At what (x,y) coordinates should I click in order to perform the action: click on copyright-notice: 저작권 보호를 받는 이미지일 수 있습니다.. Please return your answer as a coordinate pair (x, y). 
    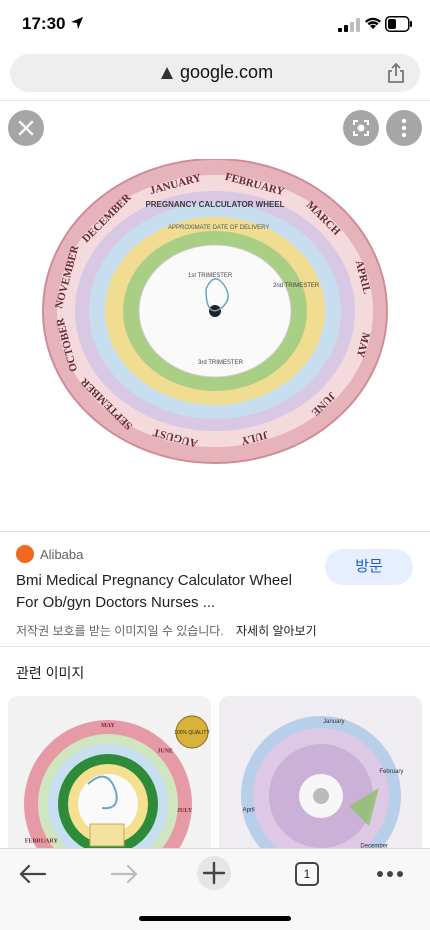
    Looking at the image, I should click on (120, 631).